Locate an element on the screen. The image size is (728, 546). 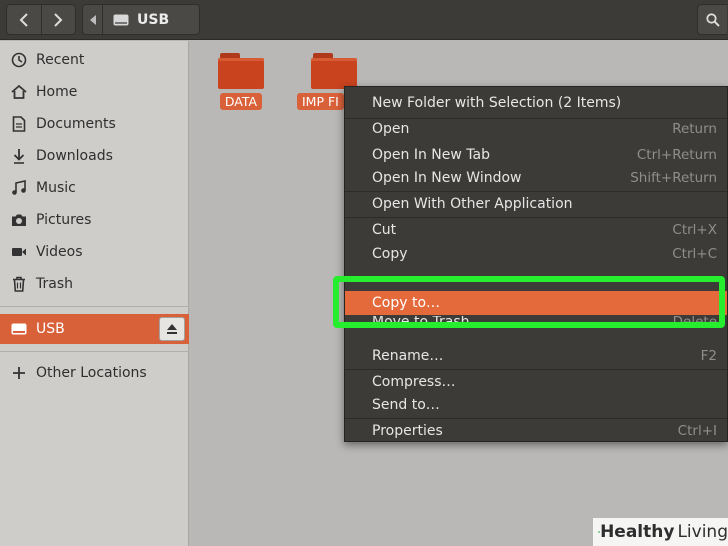
menu-item-label: Open is located at coordinates (391, 129).